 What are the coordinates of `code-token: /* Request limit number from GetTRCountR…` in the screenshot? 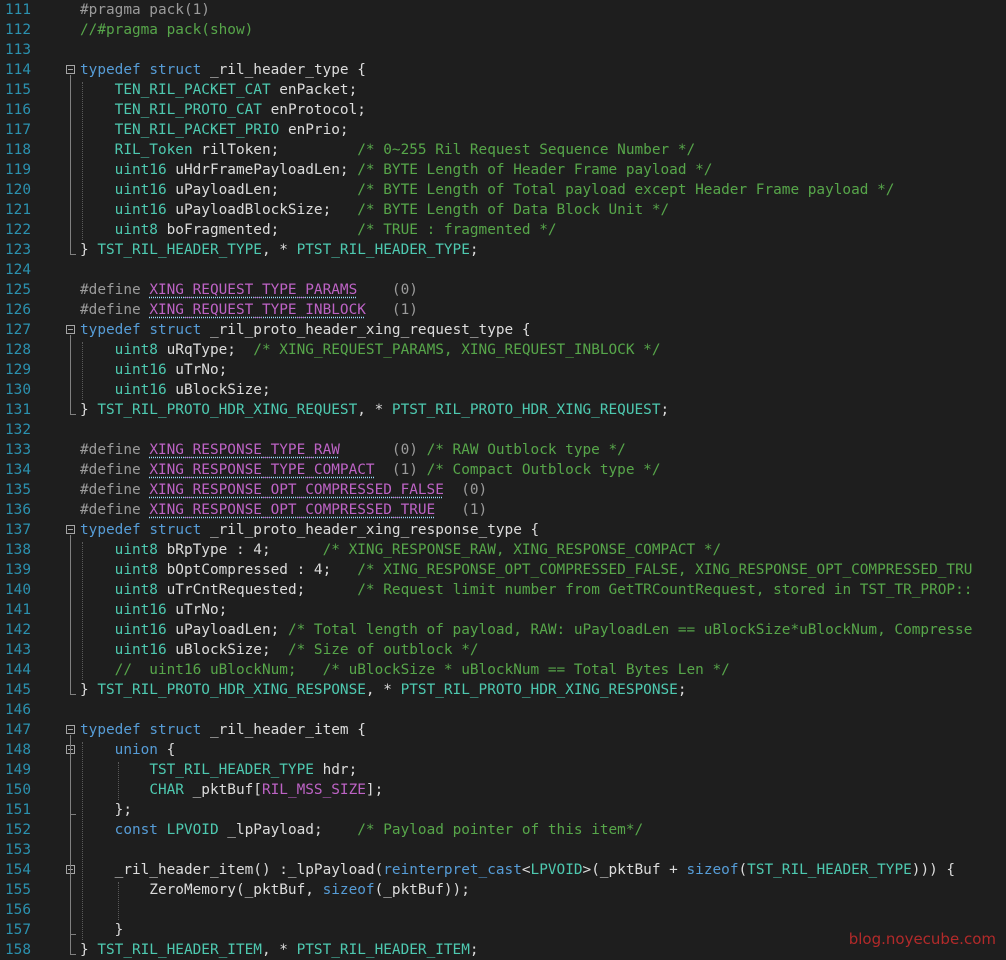 It's located at (665, 590).